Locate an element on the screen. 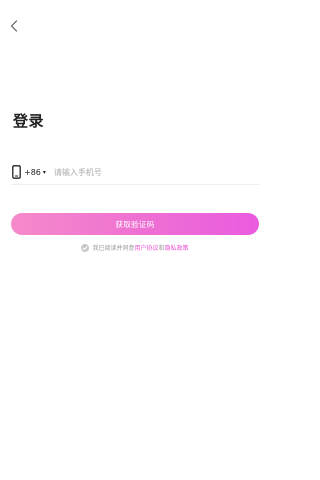  check-circle-icon is located at coordinates (85, 247).